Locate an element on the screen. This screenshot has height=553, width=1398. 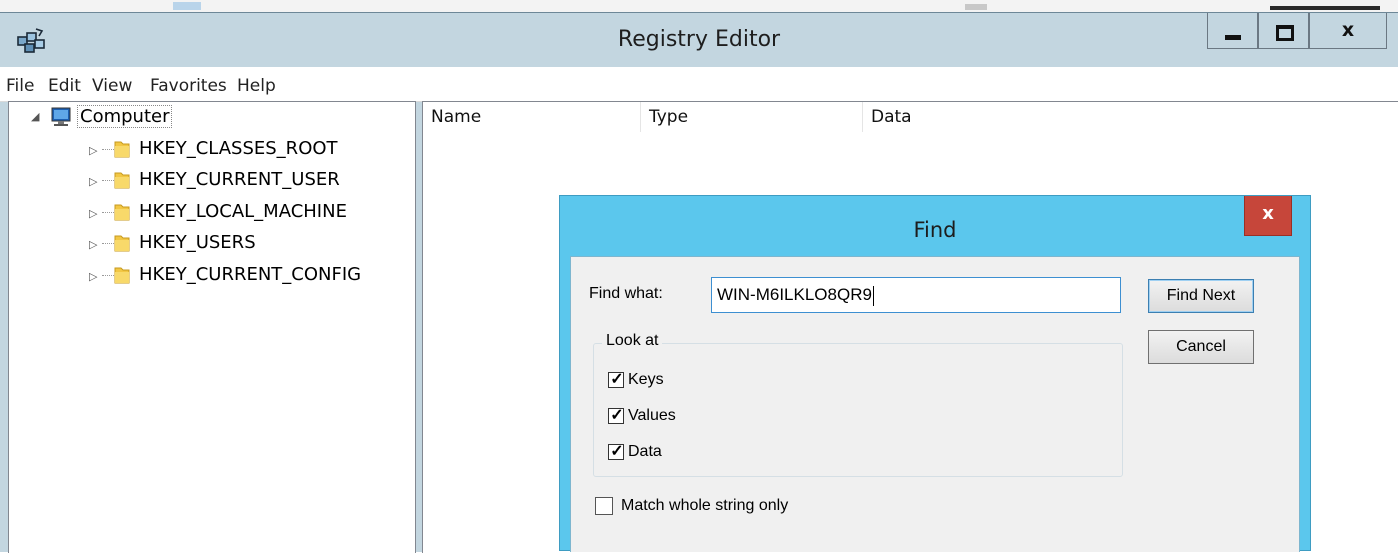
tree-label: HKEY_CLASSES_ROOT is located at coordinates (238, 148).